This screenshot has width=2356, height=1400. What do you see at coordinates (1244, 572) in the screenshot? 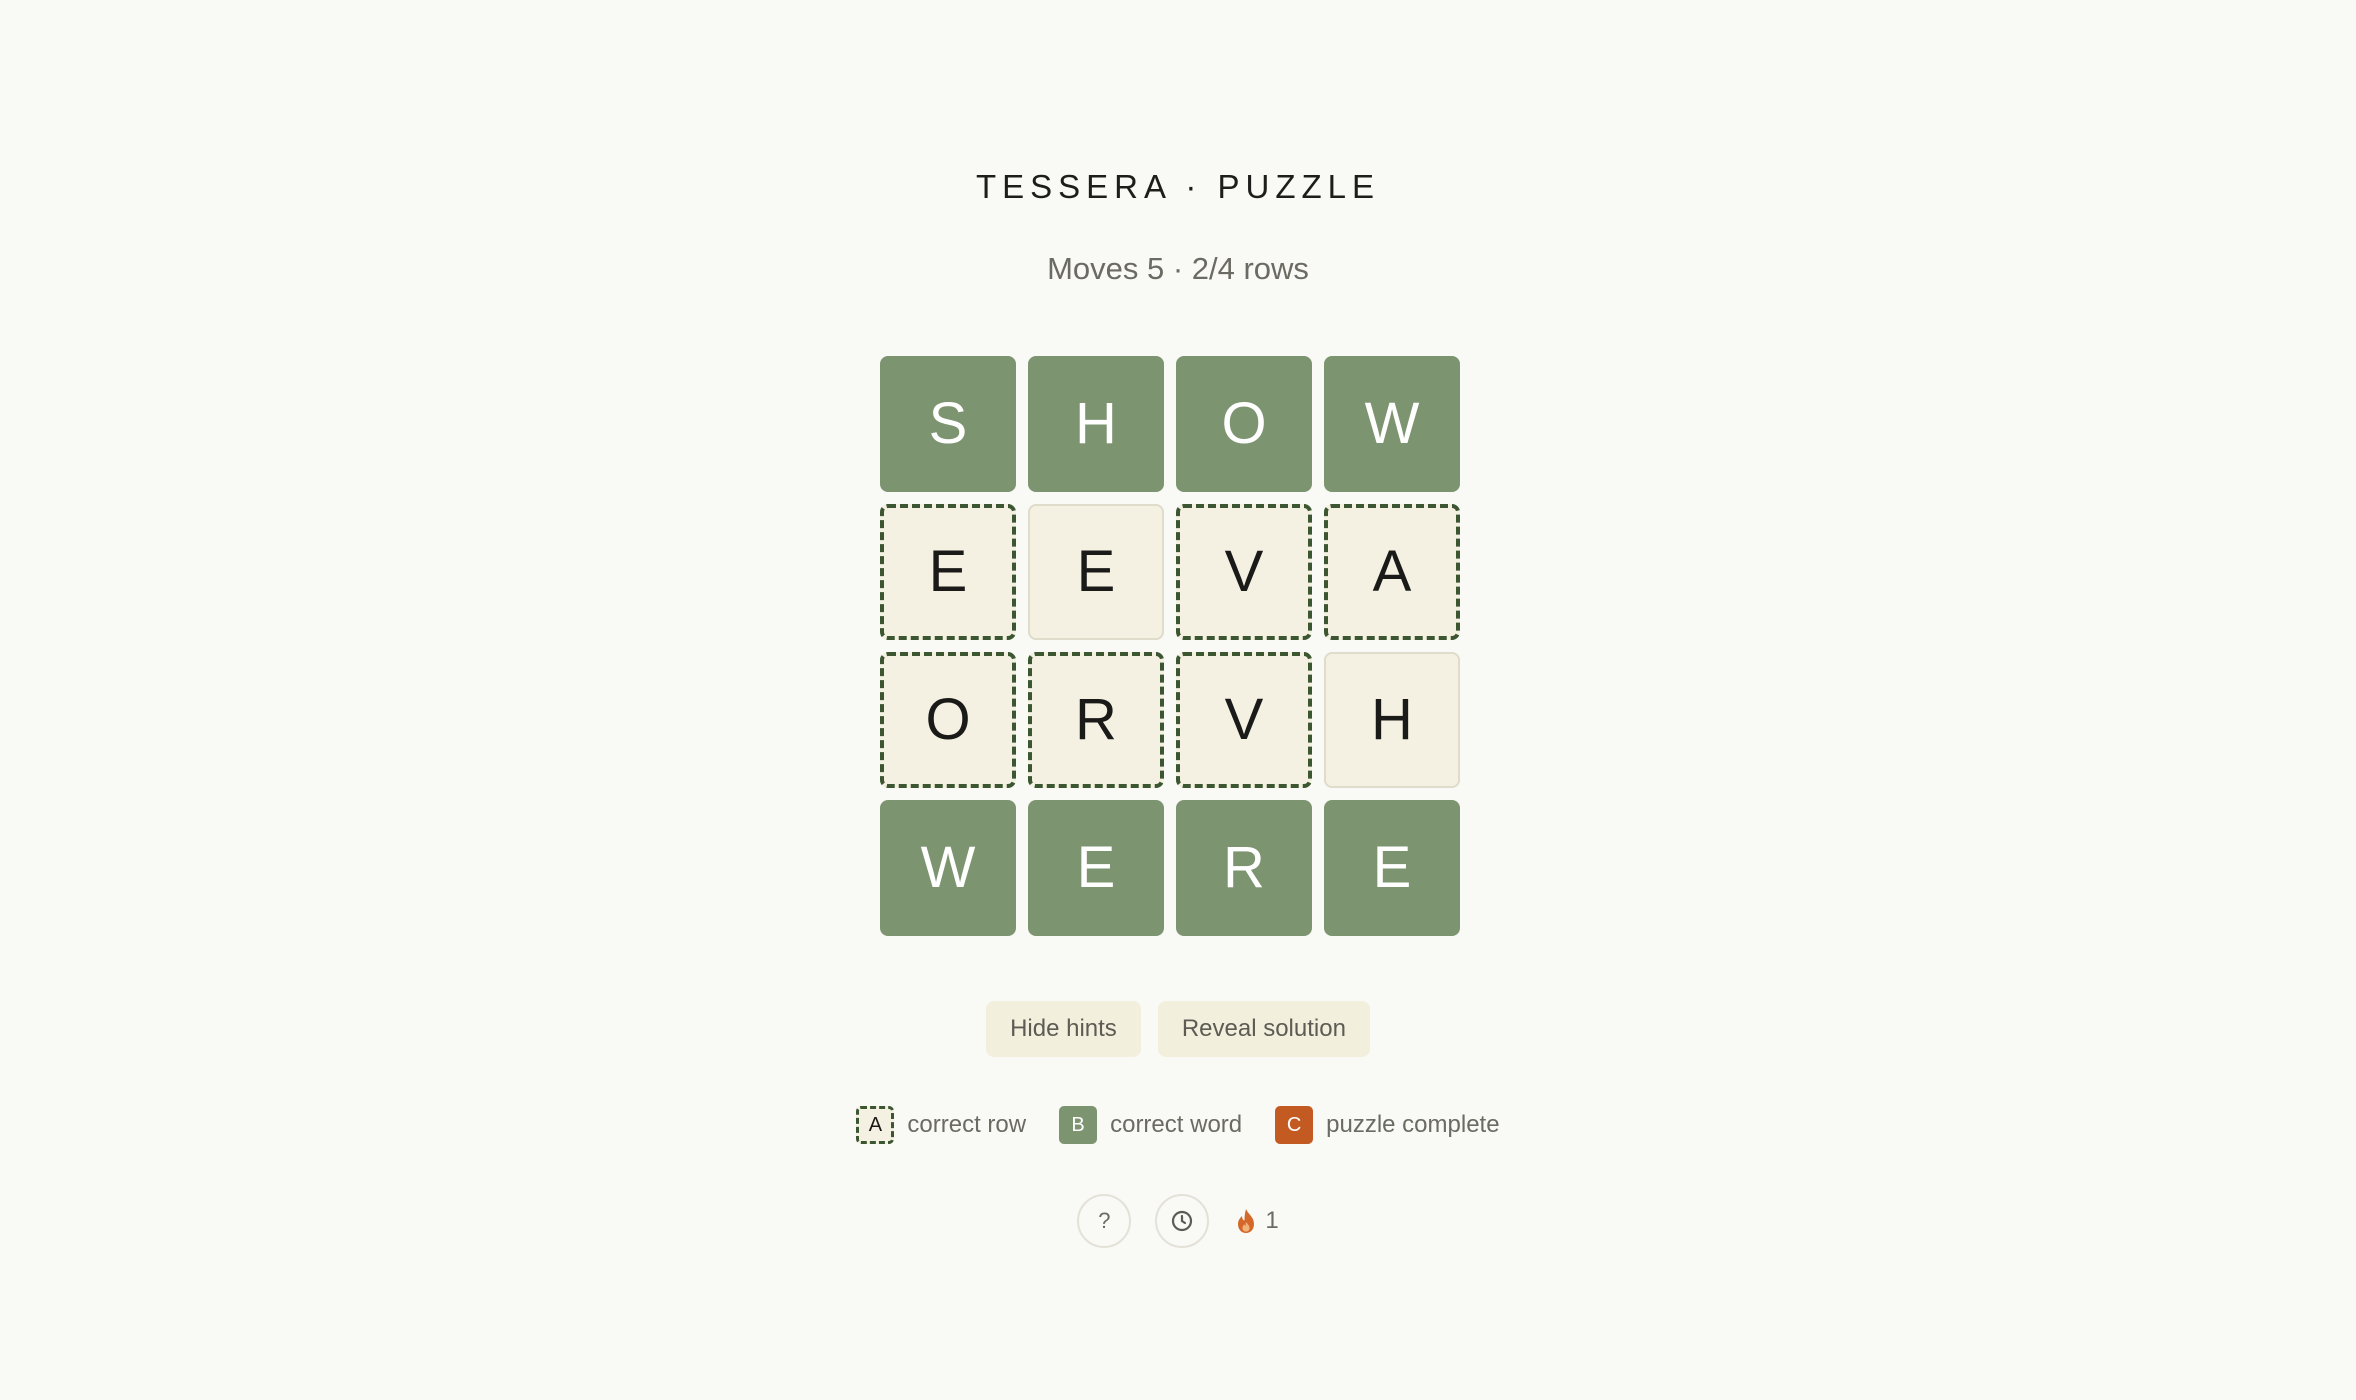
I see `tile-r2-c3: V` at bounding box center [1244, 572].